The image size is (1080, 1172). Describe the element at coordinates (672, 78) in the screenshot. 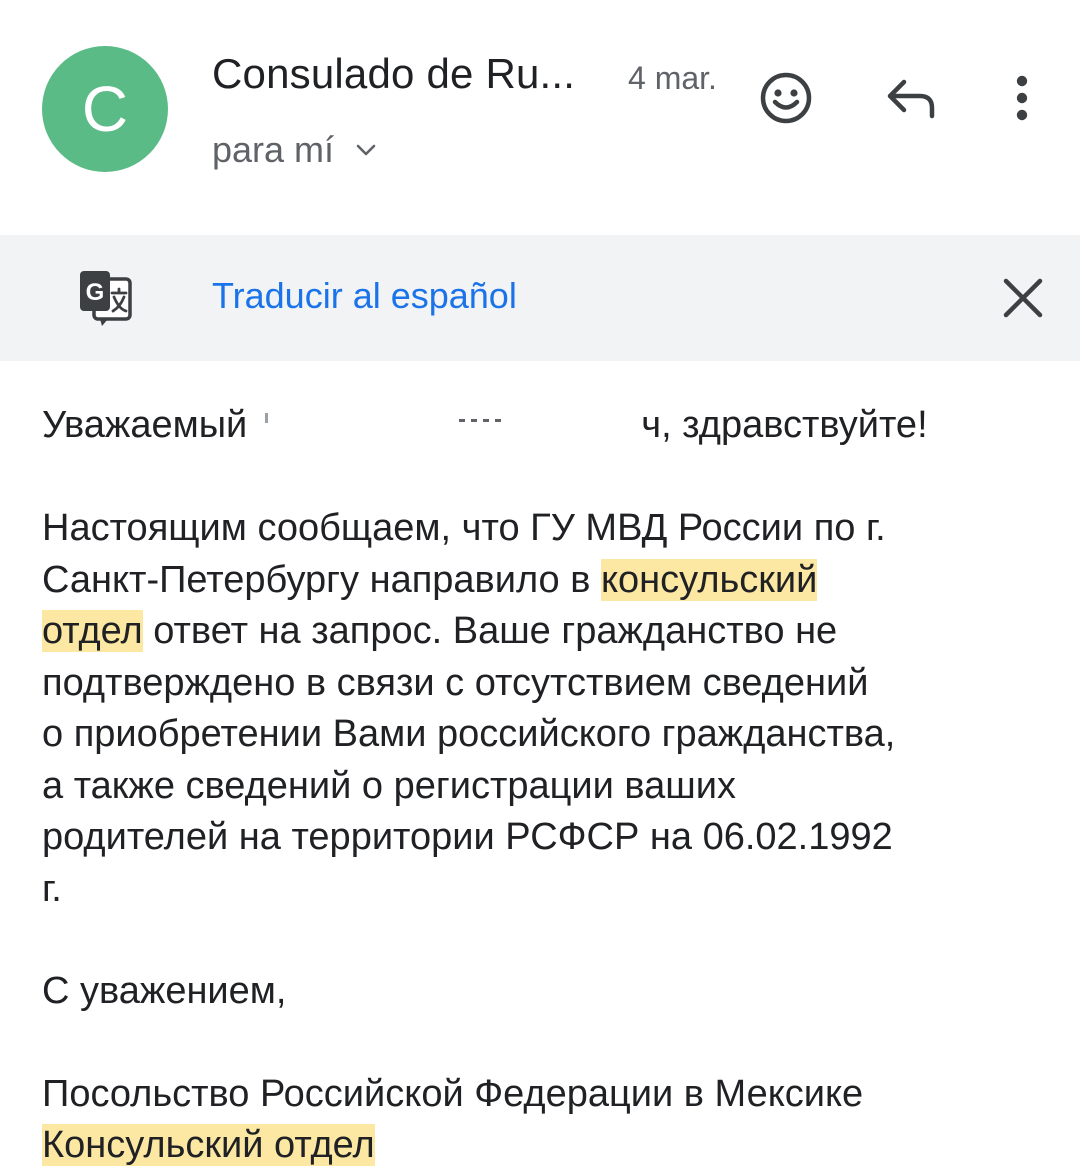

I see `email-date: 4 mar.` at that location.